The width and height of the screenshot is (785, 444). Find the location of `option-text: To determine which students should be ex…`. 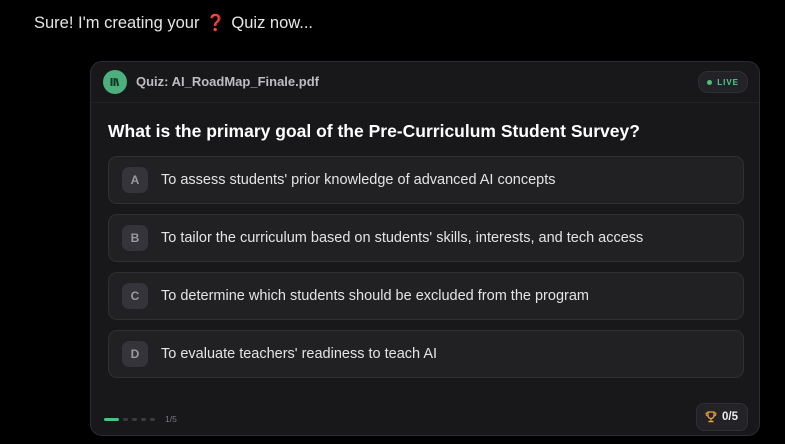

option-text: To determine which students should be ex… is located at coordinates (375, 296).